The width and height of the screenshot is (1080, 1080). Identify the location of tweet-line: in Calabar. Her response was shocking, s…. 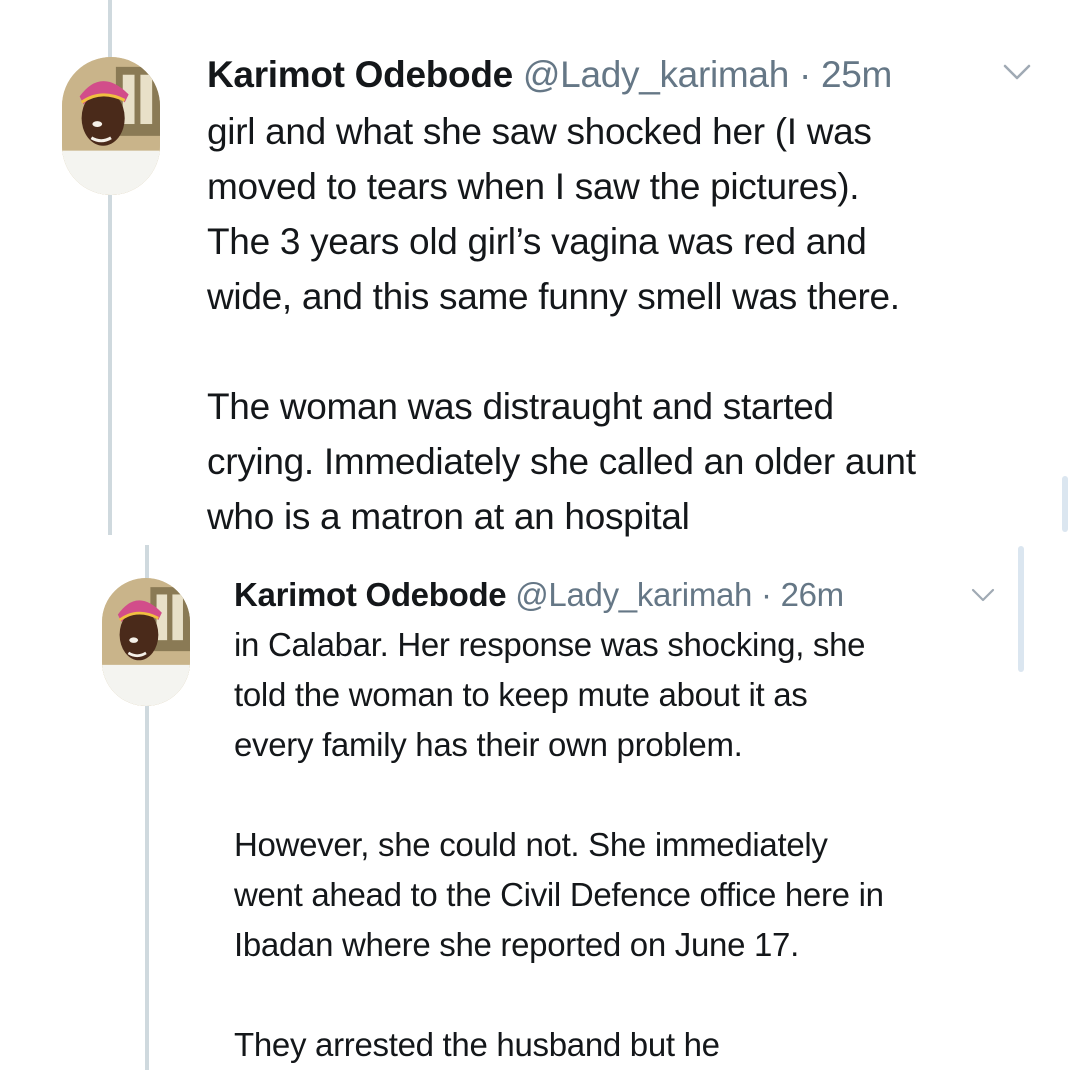
(550, 644).